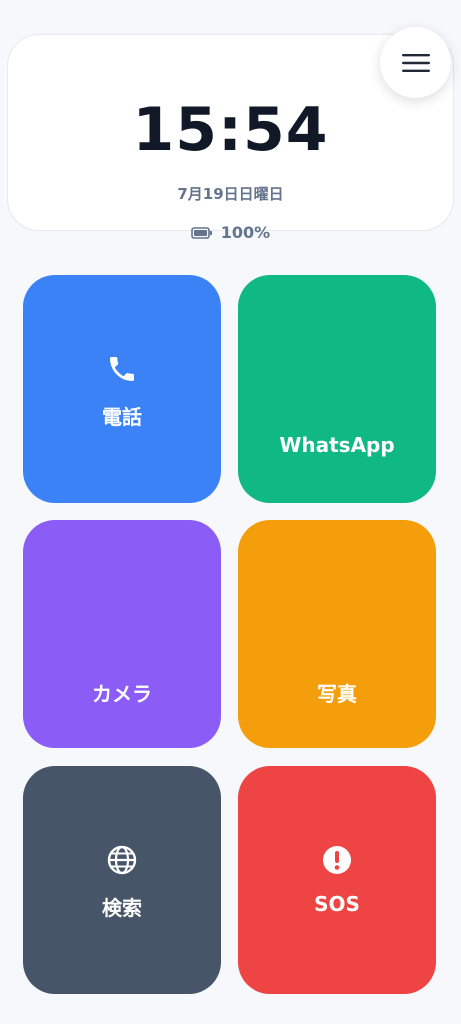 The height and width of the screenshot is (1024, 461). Describe the element at coordinates (230, 194) in the screenshot. I see `date-label: 7月19日日曜日` at that location.